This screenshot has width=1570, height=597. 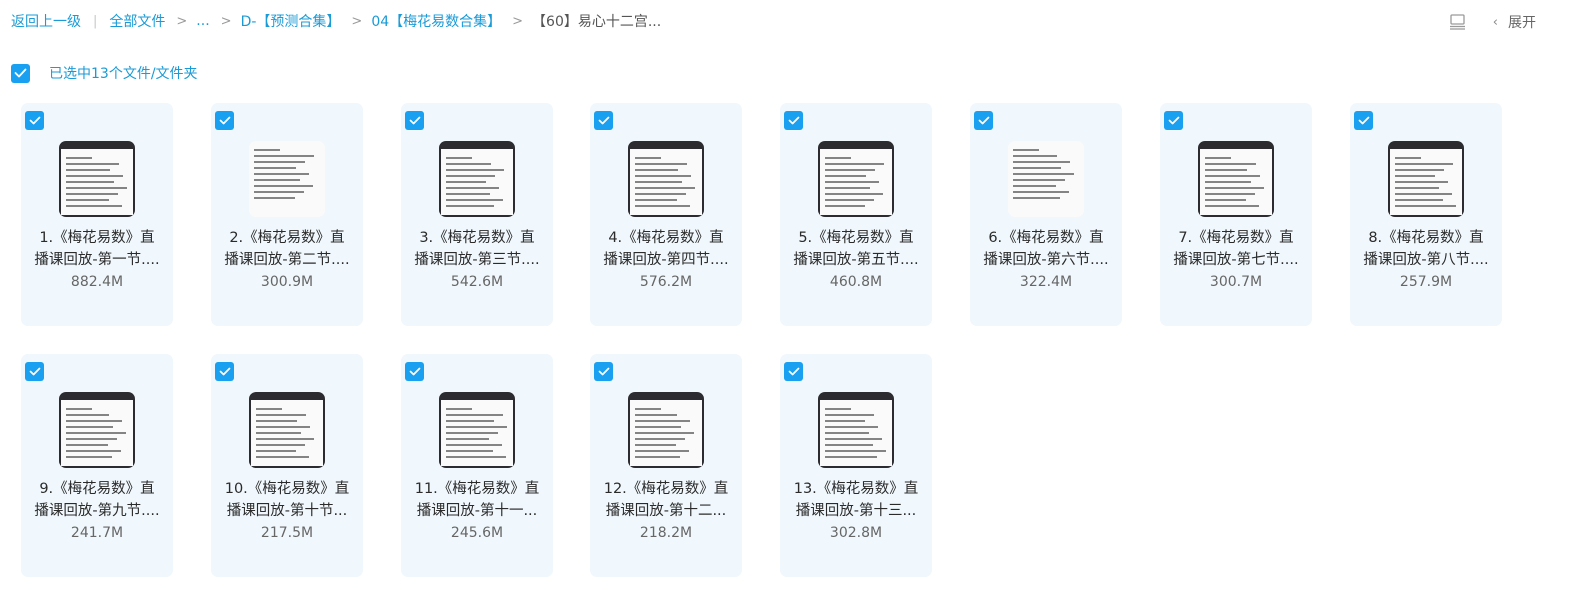 I want to click on file-size: 322.4M, so click(x=1046, y=282).